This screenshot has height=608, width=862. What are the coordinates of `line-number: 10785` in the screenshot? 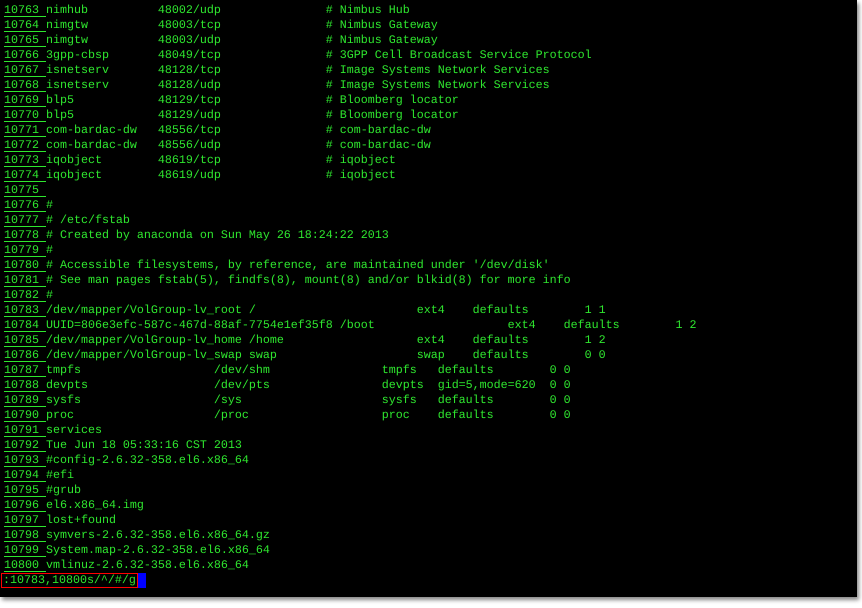 It's located at (25, 340).